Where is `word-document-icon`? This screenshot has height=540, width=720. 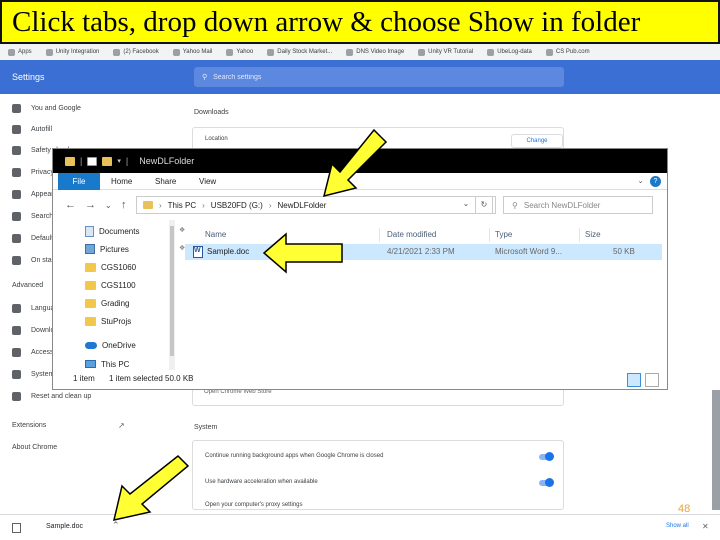
word-document-icon is located at coordinates (198, 252).